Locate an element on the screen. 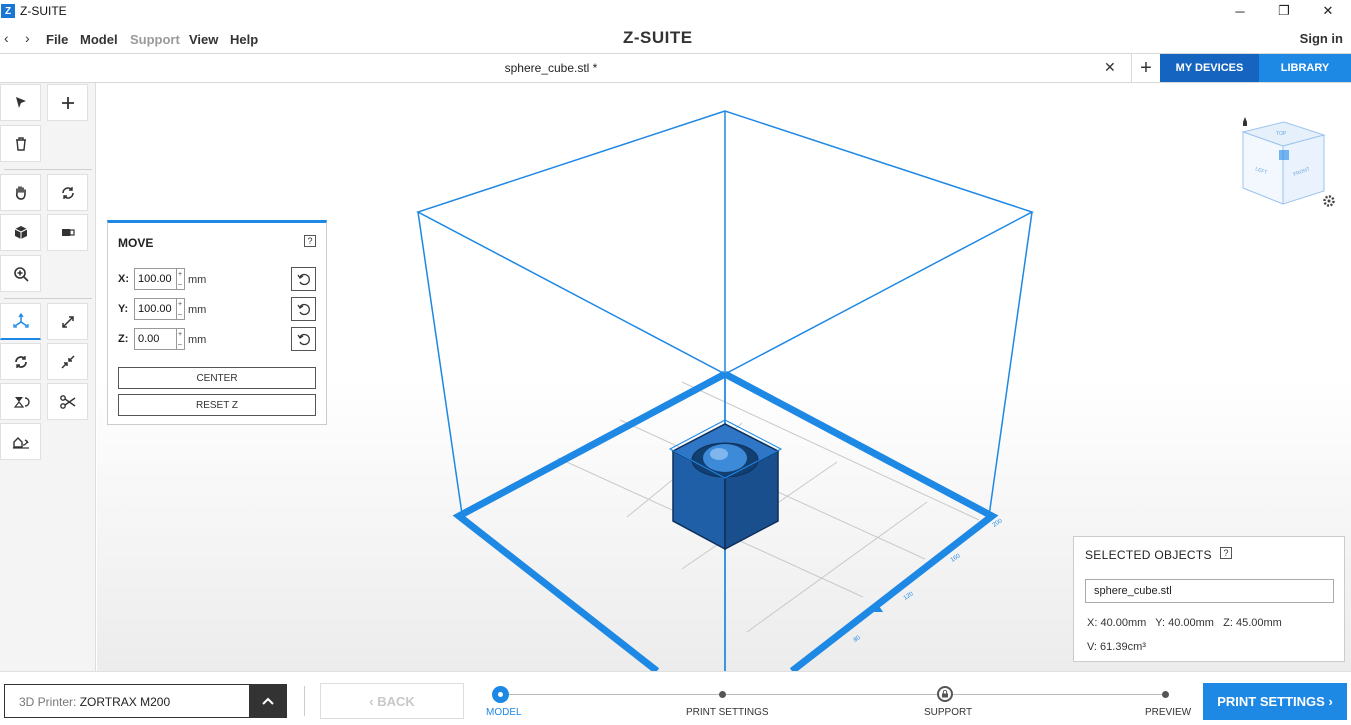  chevron-up-icon is located at coordinates (268, 701).